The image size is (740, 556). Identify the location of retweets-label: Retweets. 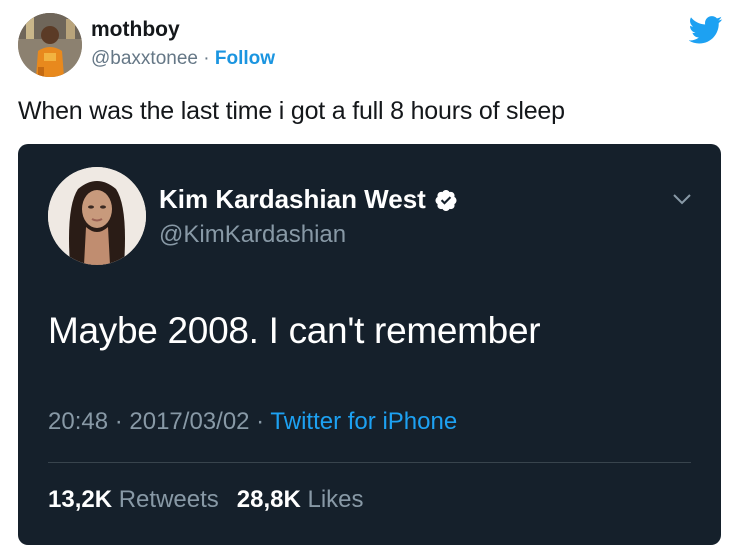
(168, 499).